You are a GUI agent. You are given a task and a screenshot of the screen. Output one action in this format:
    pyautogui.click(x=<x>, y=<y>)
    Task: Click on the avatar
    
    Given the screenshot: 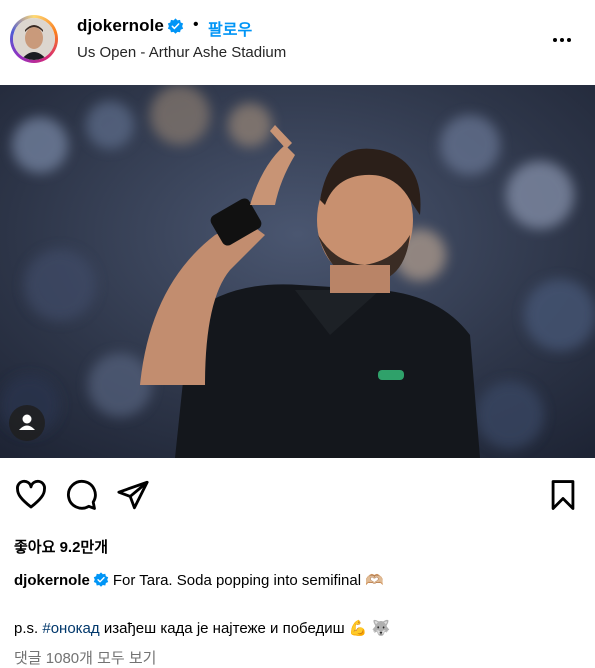 What is the action you would take?
    pyautogui.click(x=34, y=39)
    